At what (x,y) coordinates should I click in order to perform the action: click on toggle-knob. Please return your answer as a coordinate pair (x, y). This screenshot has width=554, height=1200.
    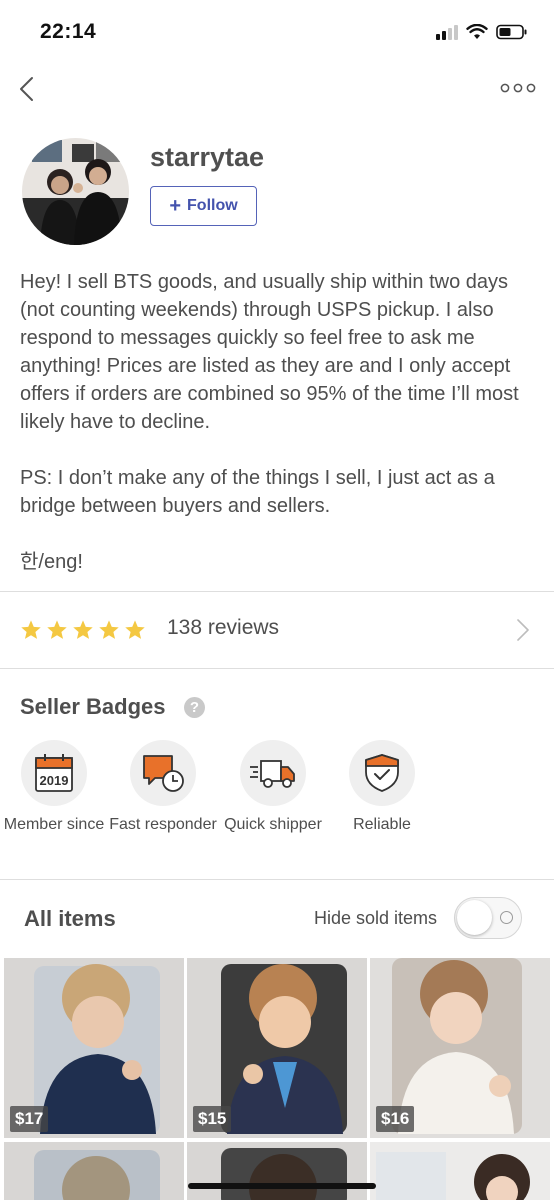
    Looking at the image, I should click on (474, 917).